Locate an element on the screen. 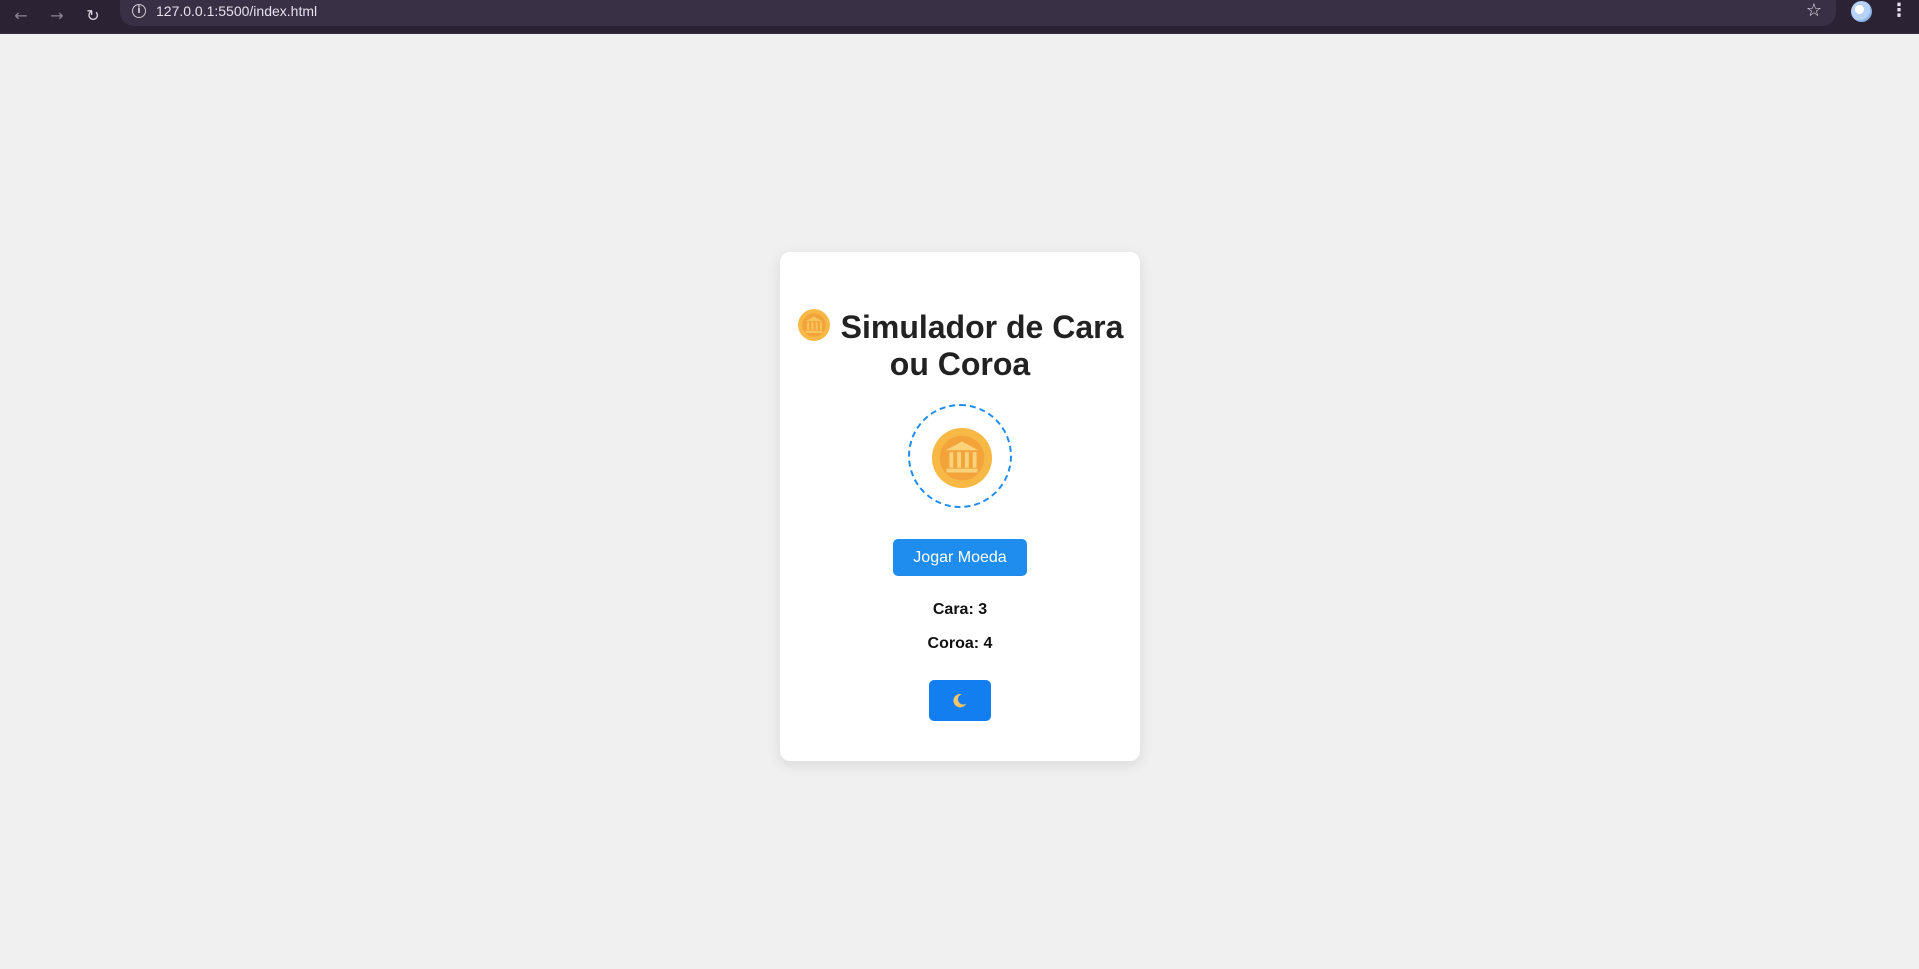 The height and width of the screenshot is (969, 1919). profile-avatar is located at coordinates (1861, 11).